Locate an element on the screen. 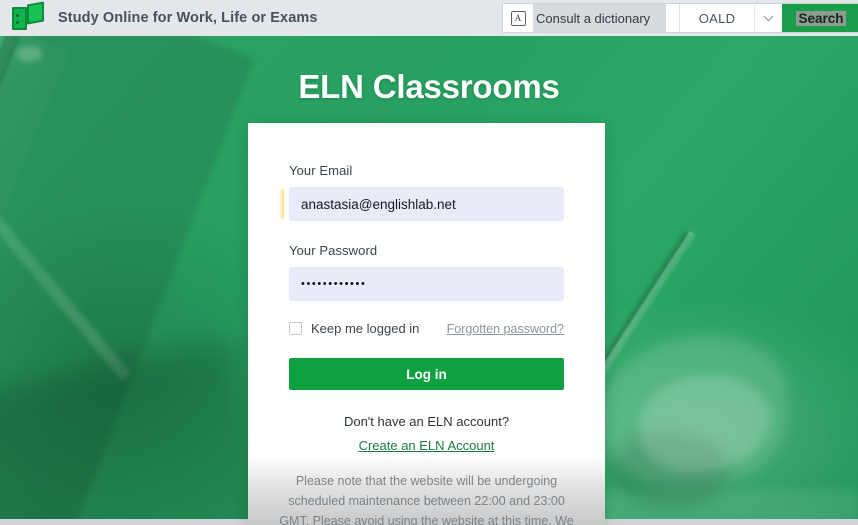  create-account-link: Create an ELN Account is located at coordinates (426, 445).